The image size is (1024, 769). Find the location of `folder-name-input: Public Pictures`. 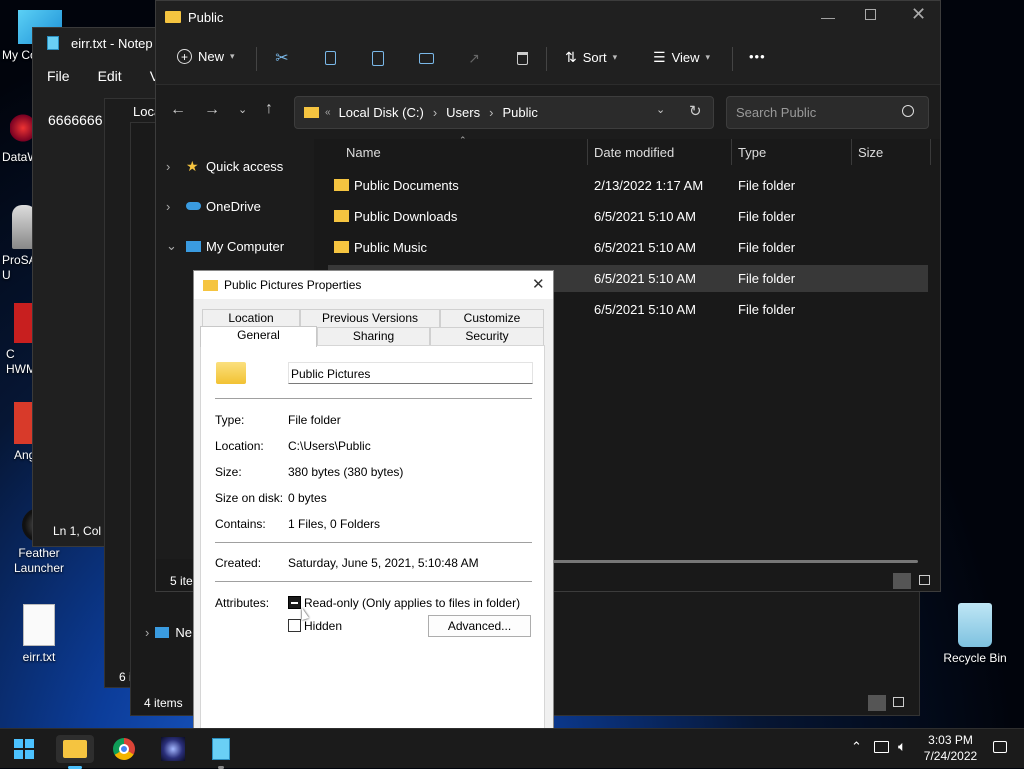

folder-name-input: Public Pictures is located at coordinates (410, 373).